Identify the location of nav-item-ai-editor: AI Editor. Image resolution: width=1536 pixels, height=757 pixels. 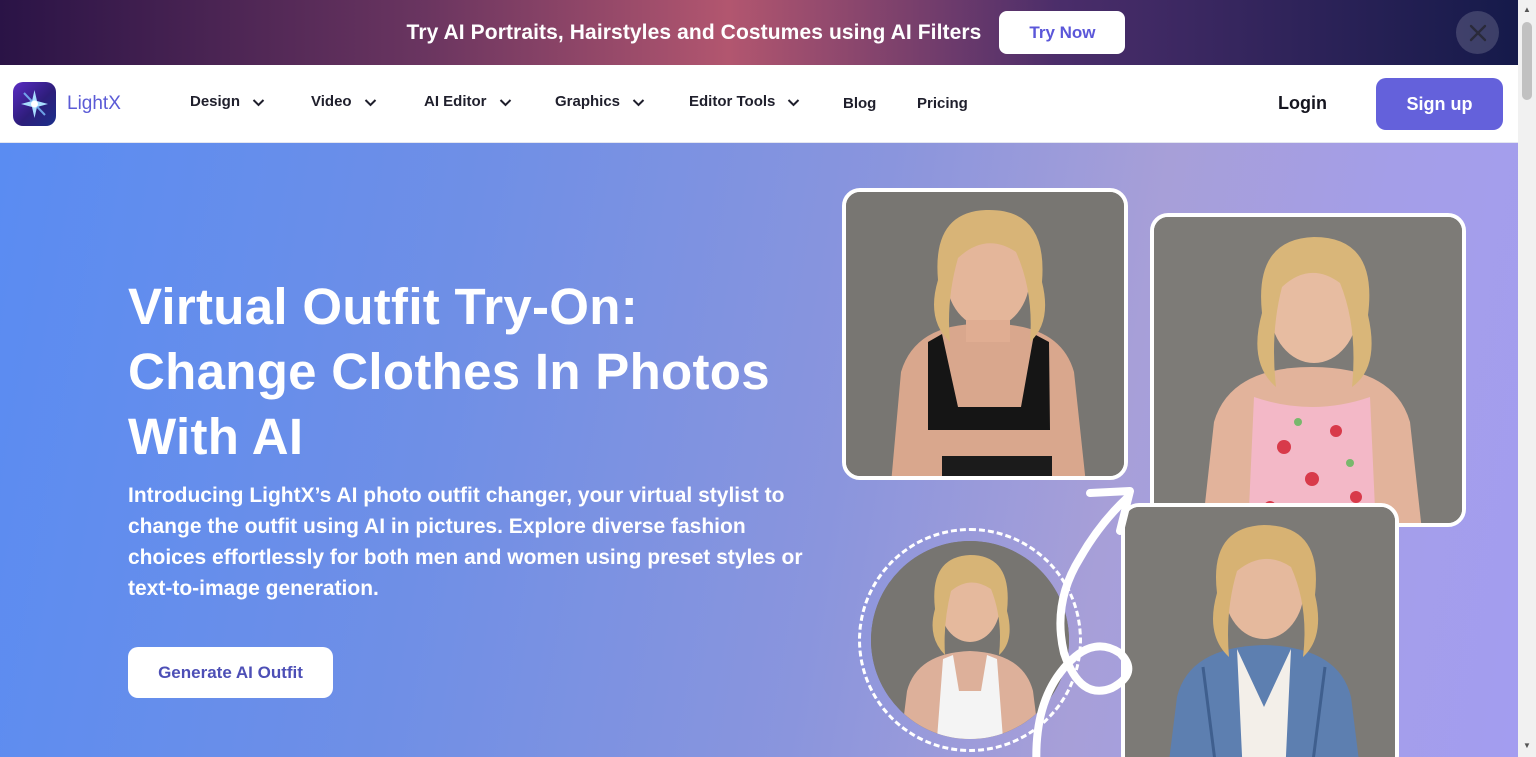
(468, 101).